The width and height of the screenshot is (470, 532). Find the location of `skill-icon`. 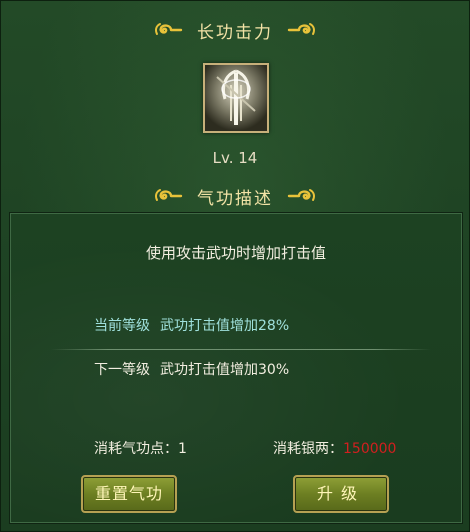

skill-icon is located at coordinates (236, 98).